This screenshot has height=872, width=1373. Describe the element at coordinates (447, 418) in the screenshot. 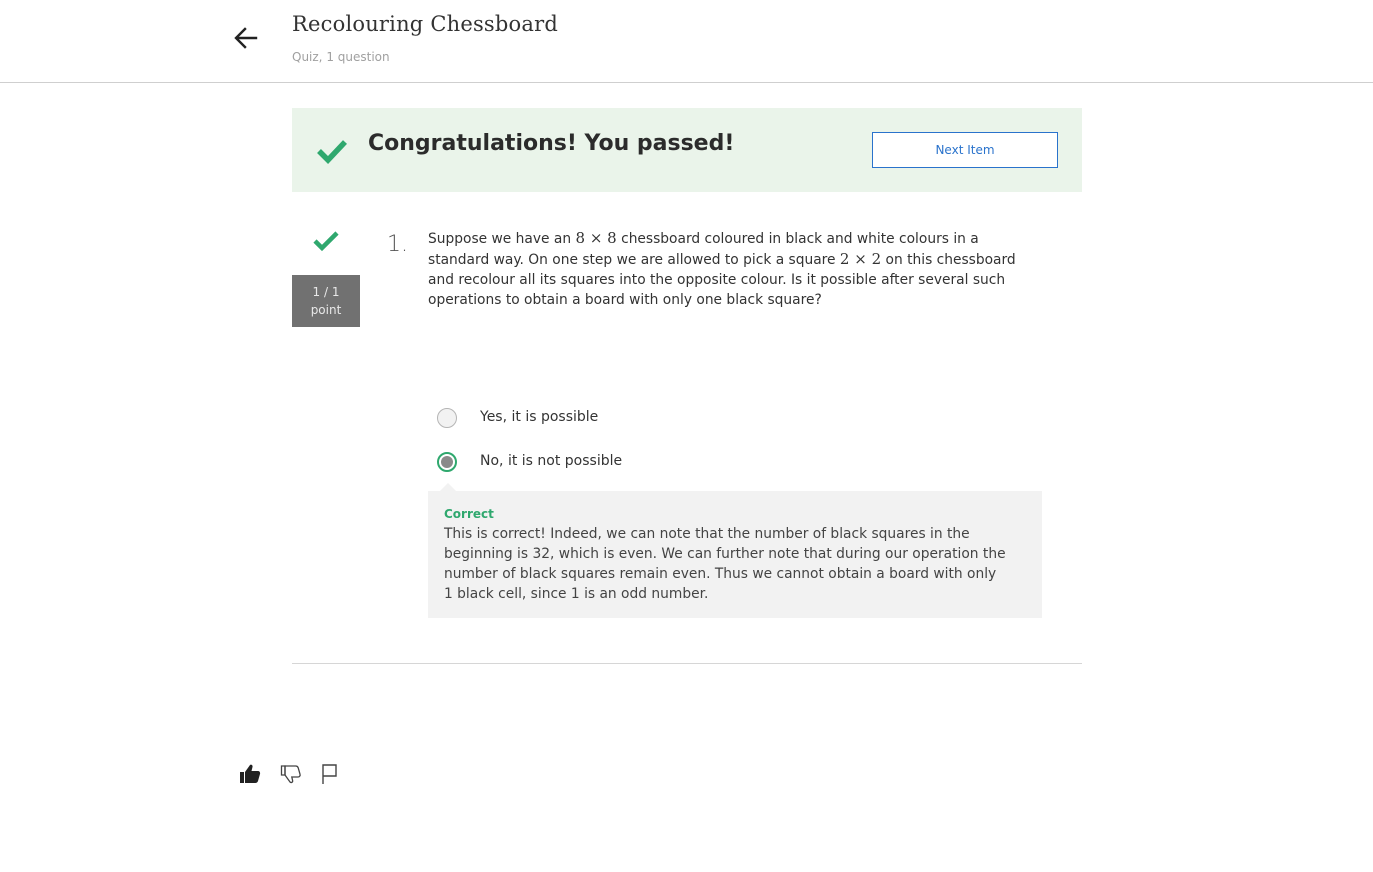

I see `radio-button` at that location.